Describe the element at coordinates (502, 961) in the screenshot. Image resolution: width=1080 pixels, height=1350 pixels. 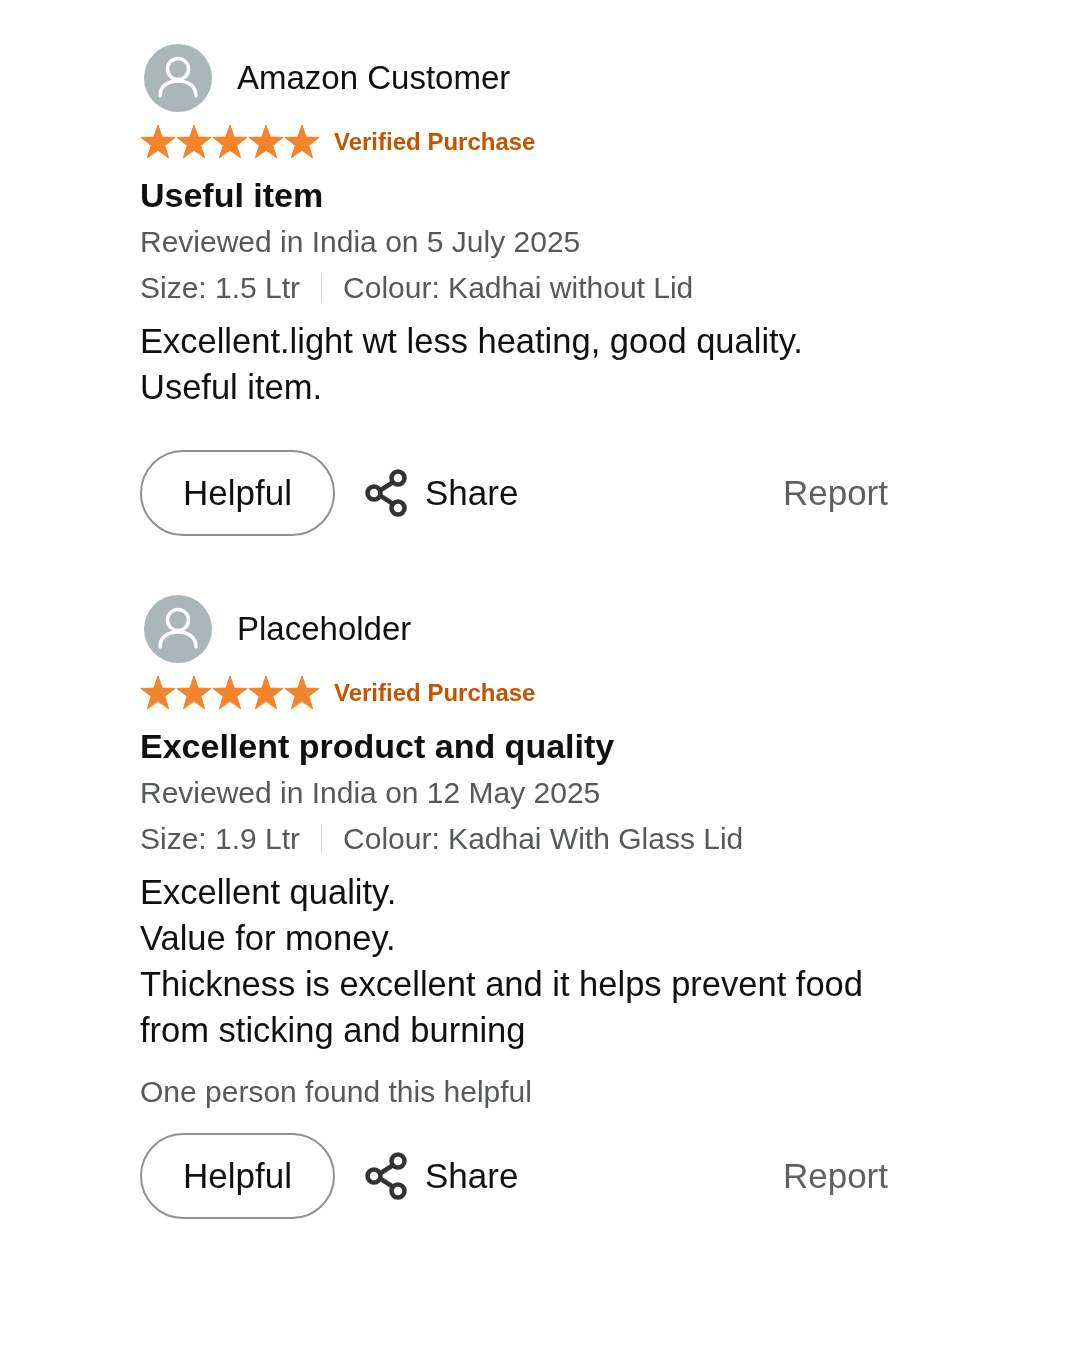
I see `review-text: Excellent quality. Value for money. Thickness is excellent and it helps prevent food from sticking and burning` at that location.